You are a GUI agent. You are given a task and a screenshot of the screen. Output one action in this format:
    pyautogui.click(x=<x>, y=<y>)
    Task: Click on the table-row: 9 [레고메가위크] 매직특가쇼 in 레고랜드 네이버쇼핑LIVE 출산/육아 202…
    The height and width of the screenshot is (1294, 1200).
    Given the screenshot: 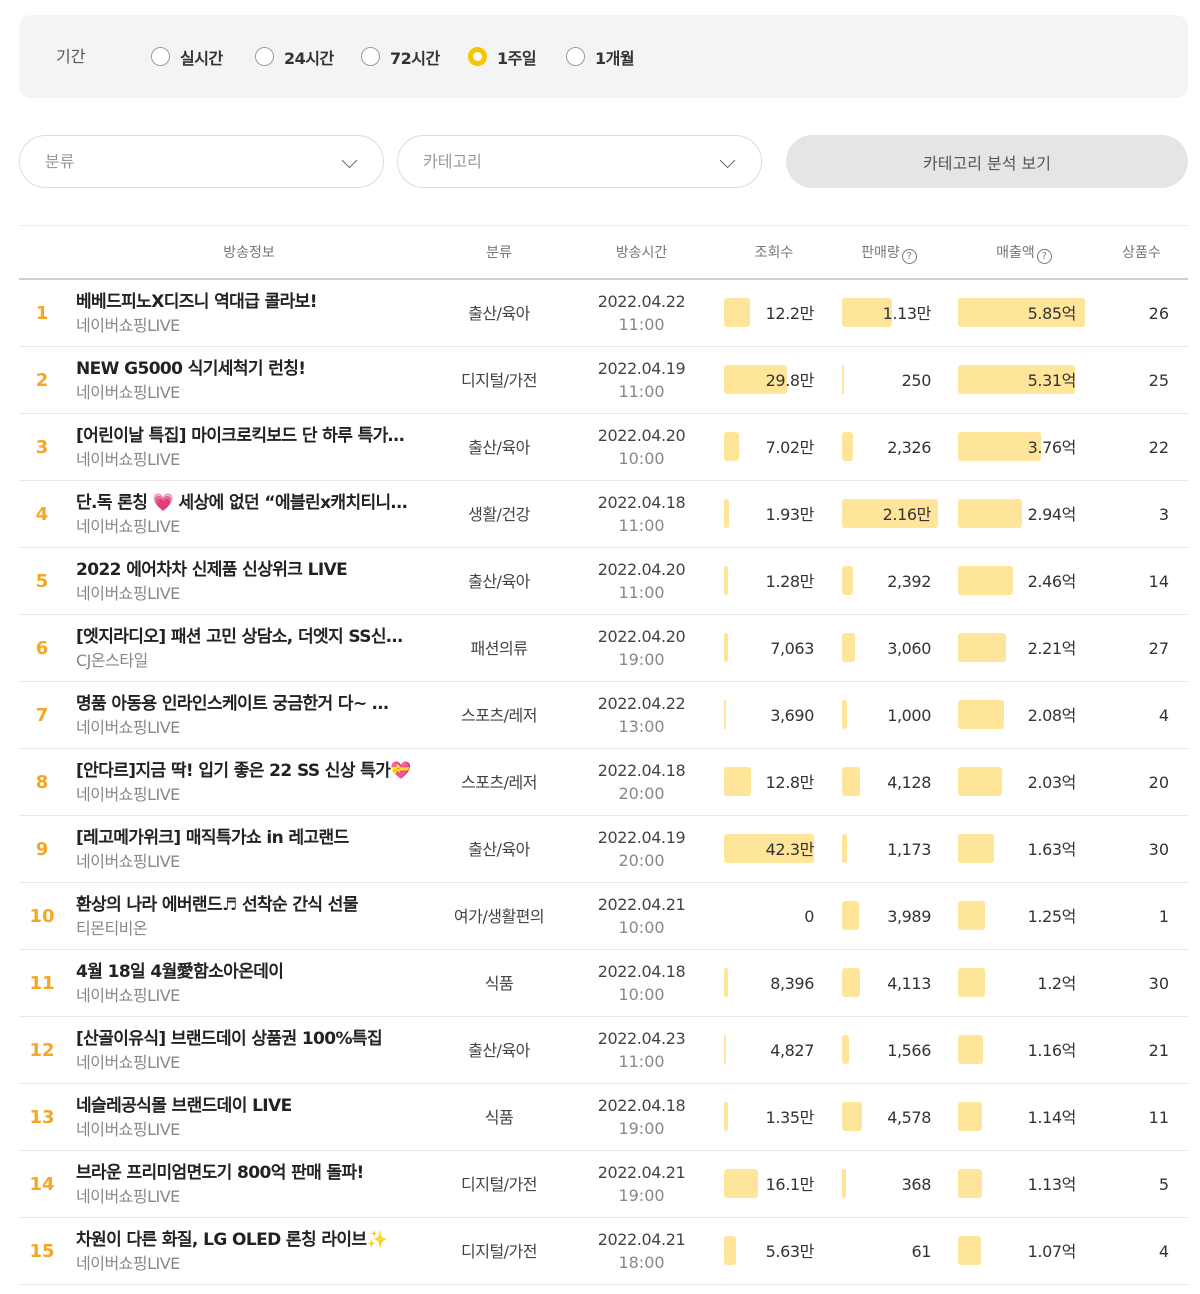 What is the action you would take?
    pyautogui.click(x=603, y=849)
    